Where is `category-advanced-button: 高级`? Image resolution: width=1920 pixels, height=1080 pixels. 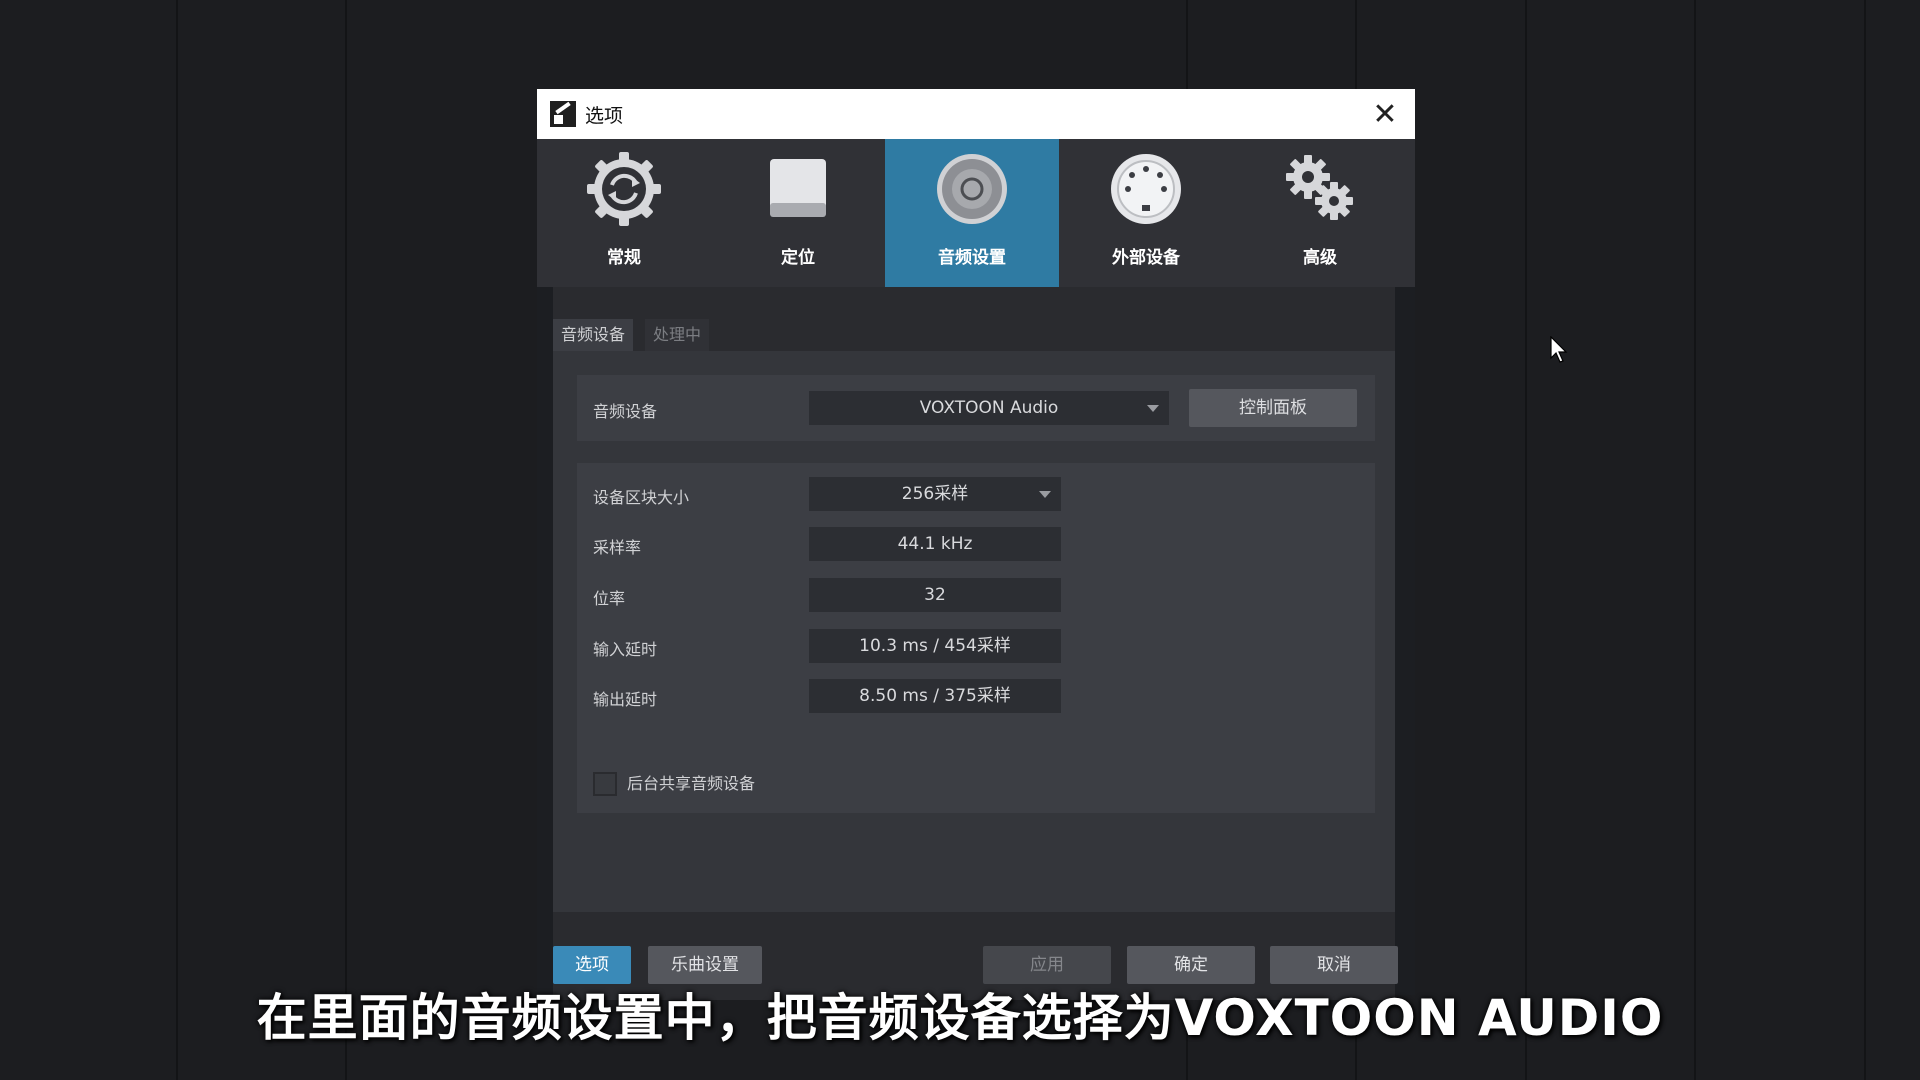 category-advanced-button: 高级 is located at coordinates (1320, 213).